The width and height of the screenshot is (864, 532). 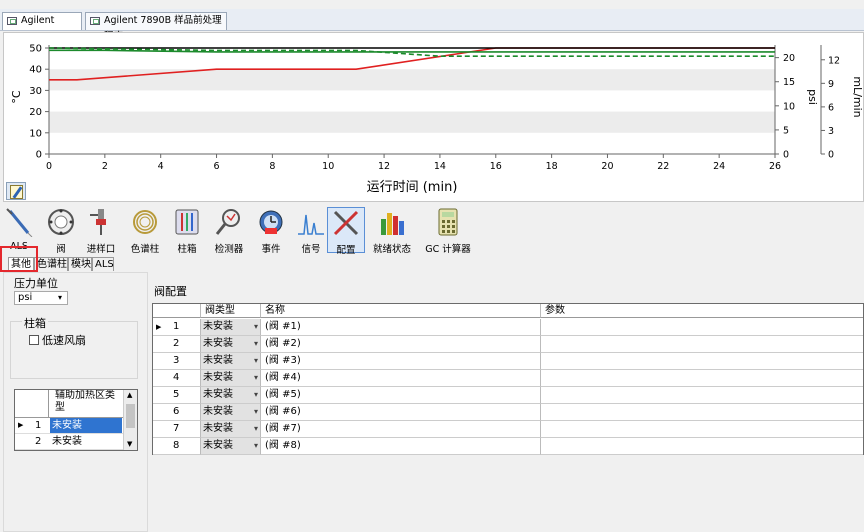 What do you see at coordinates (42, 27) in the screenshot?
I see `doc-tab-method: Agilent 7890B` at bounding box center [42, 27].